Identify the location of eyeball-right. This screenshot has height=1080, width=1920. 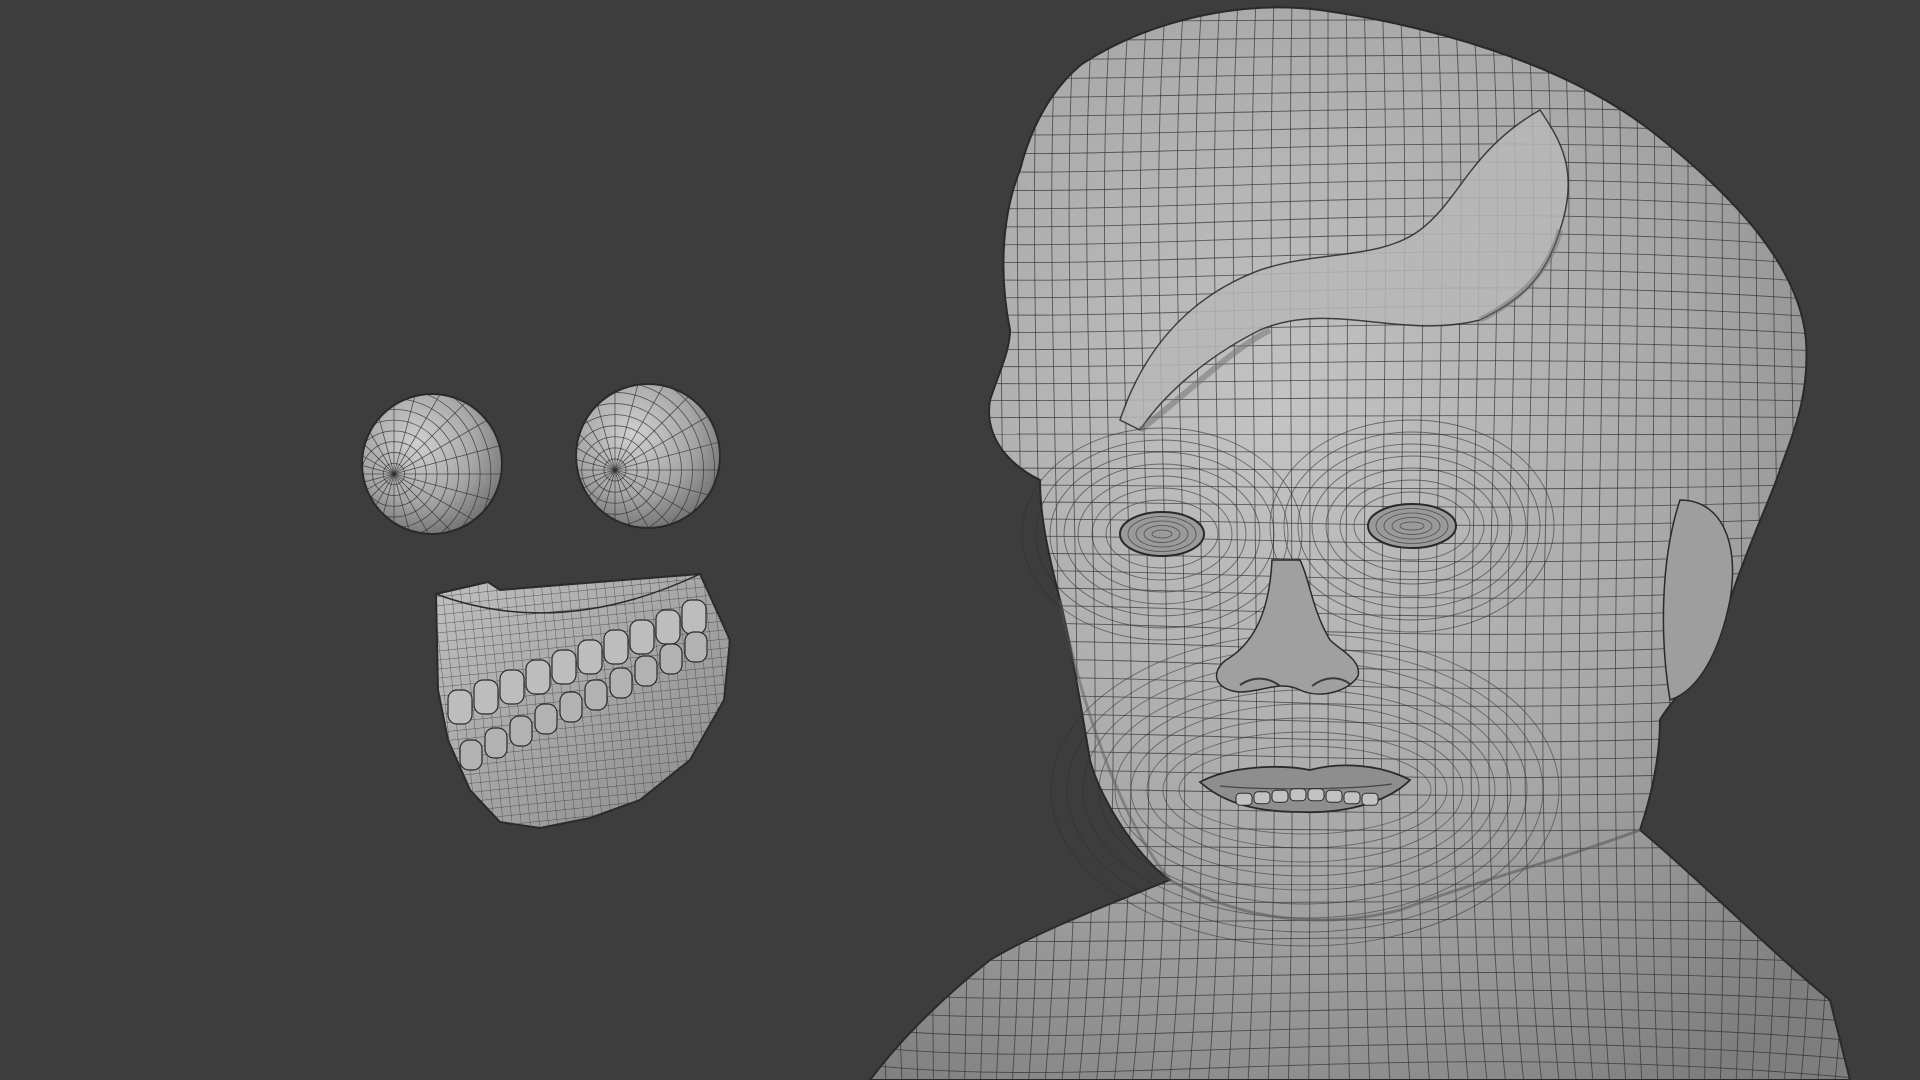
(615, 470).